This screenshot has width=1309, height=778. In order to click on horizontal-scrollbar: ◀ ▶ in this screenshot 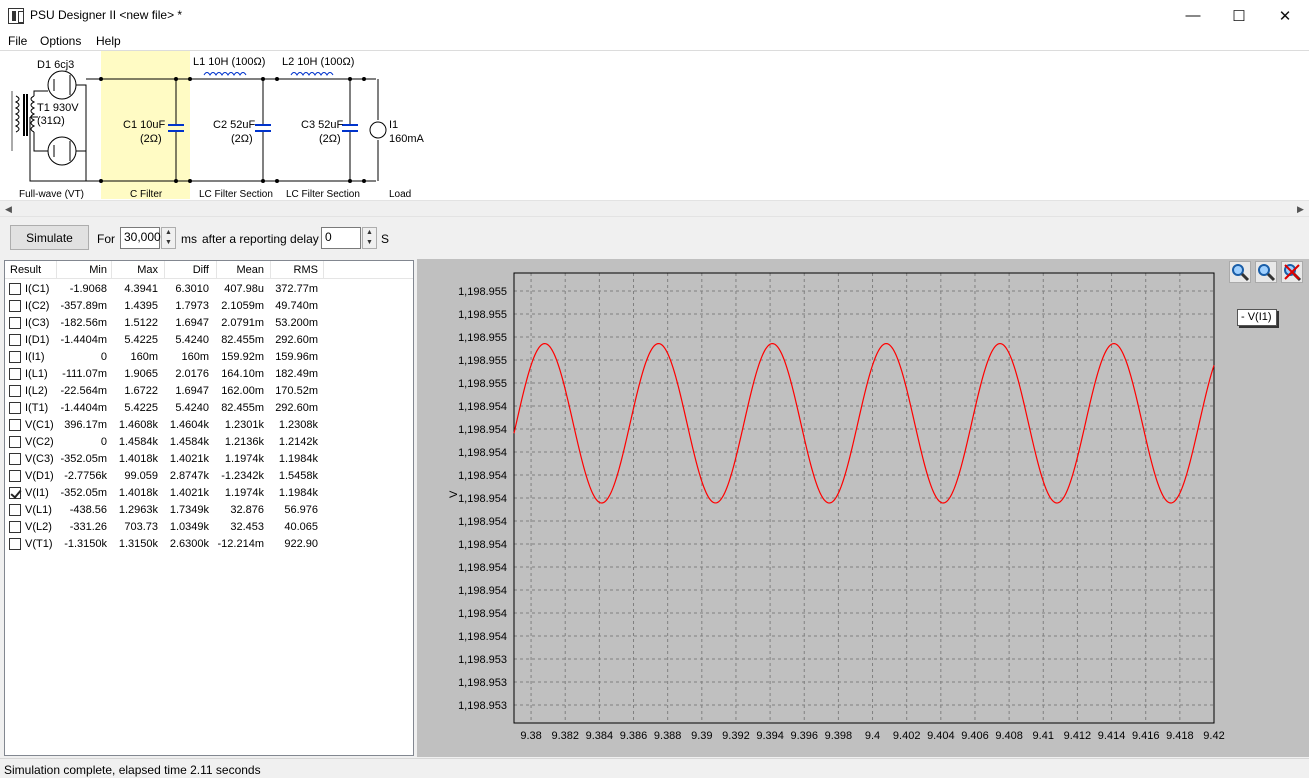, I will do `click(654, 208)`.